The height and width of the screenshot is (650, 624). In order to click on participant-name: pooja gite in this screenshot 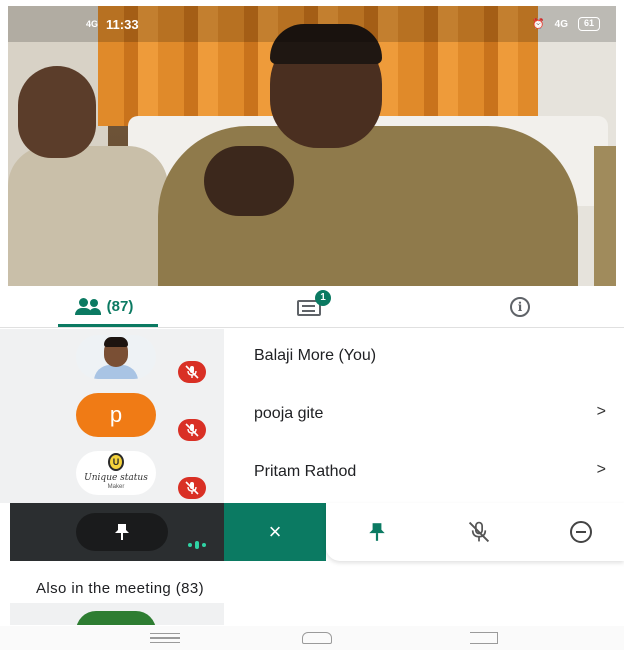, I will do `click(289, 413)`.